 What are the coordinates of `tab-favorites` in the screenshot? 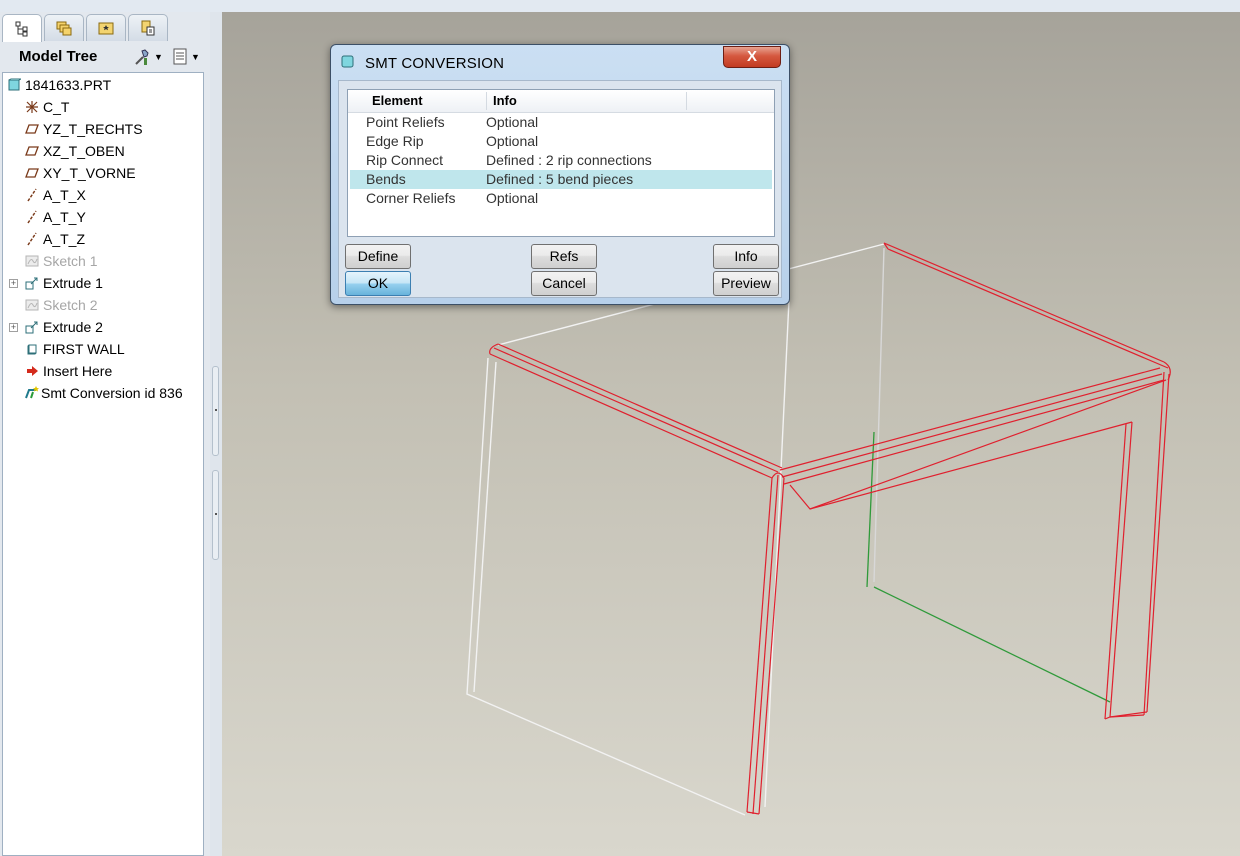 It's located at (148, 27).